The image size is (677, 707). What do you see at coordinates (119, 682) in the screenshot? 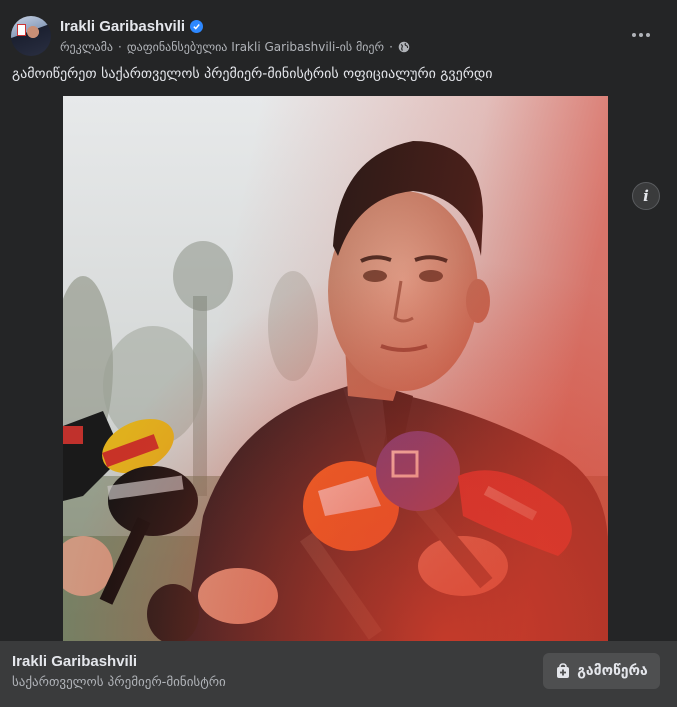
I see `footer-page-description: საქართველოს პრემიერ-მინისტრი` at bounding box center [119, 682].